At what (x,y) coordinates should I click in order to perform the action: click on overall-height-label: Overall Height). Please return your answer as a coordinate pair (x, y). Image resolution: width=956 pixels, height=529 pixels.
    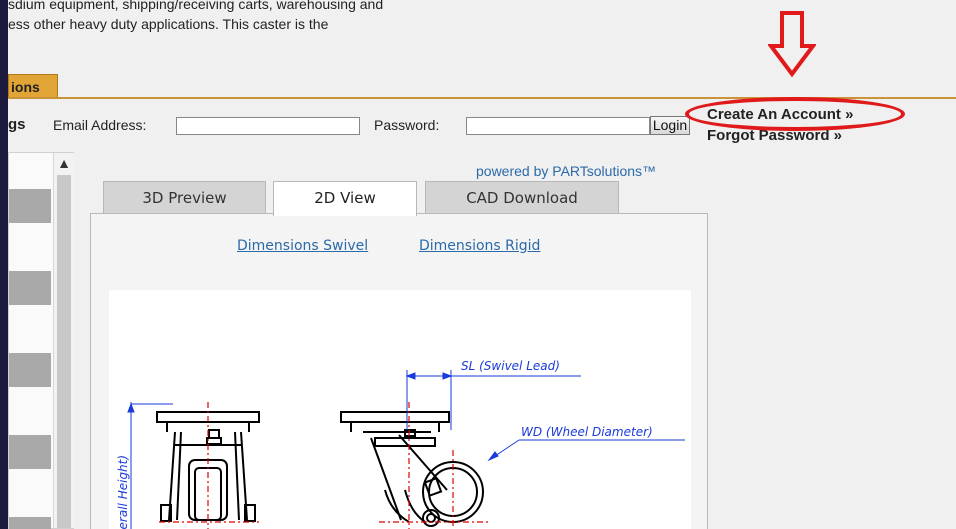
    Looking at the image, I should click on (123, 492).